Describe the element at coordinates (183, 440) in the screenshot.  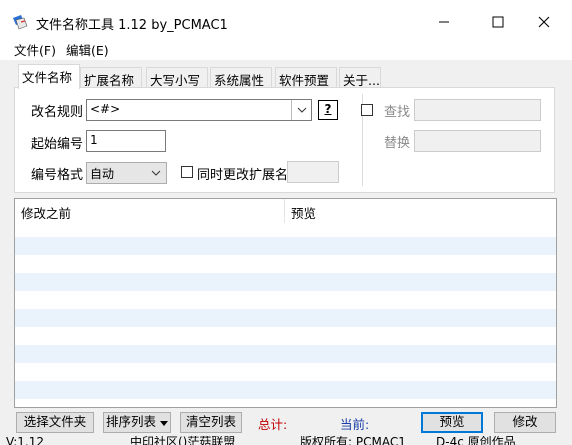
I see `status-community: 中印社区()茫菇联盟` at that location.